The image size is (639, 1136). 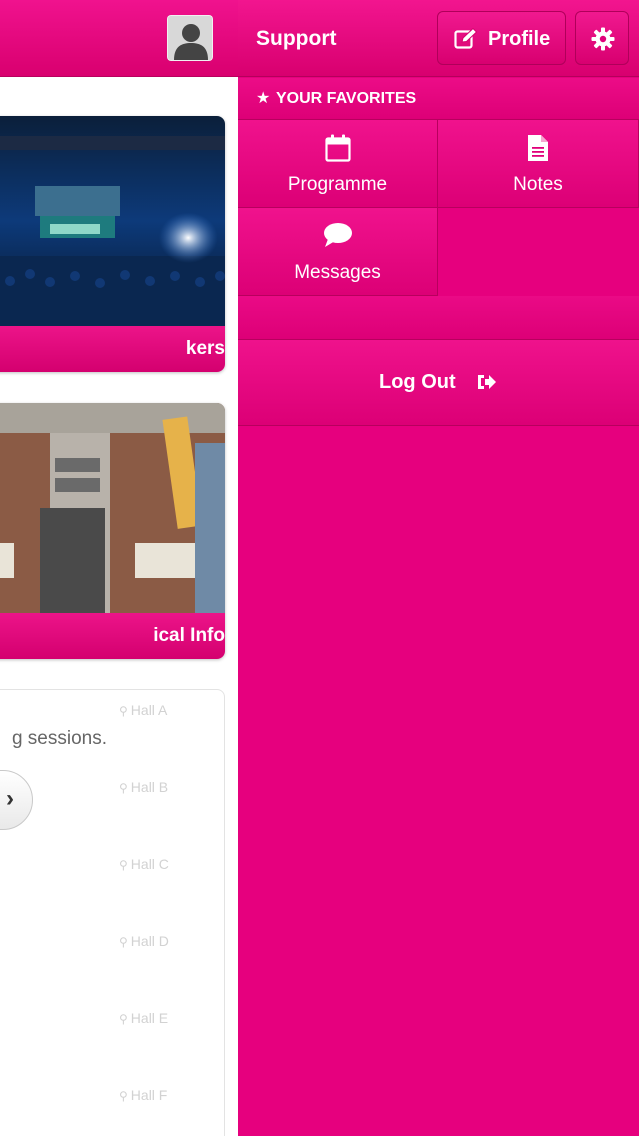 What do you see at coordinates (112, 636) in the screenshot?
I see `card-label-bar: ical Info` at bounding box center [112, 636].